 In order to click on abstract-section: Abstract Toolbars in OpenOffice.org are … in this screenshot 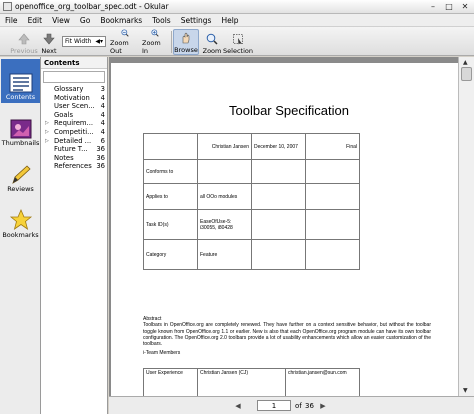, I will do `click(287, 336)`.